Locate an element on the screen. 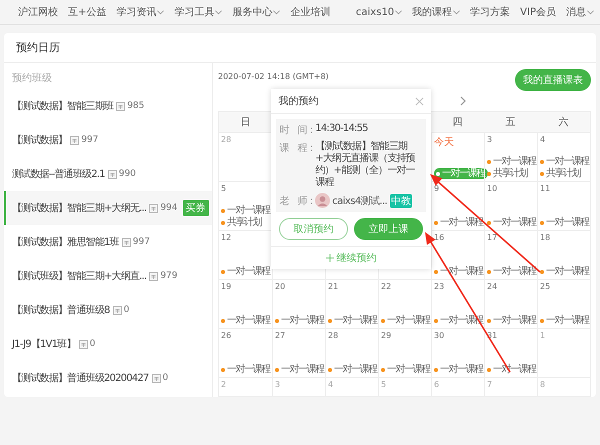 The width and height of the screenshot is (600, 445). popup-title: 我的预约 is located at coordinates (298, 101).